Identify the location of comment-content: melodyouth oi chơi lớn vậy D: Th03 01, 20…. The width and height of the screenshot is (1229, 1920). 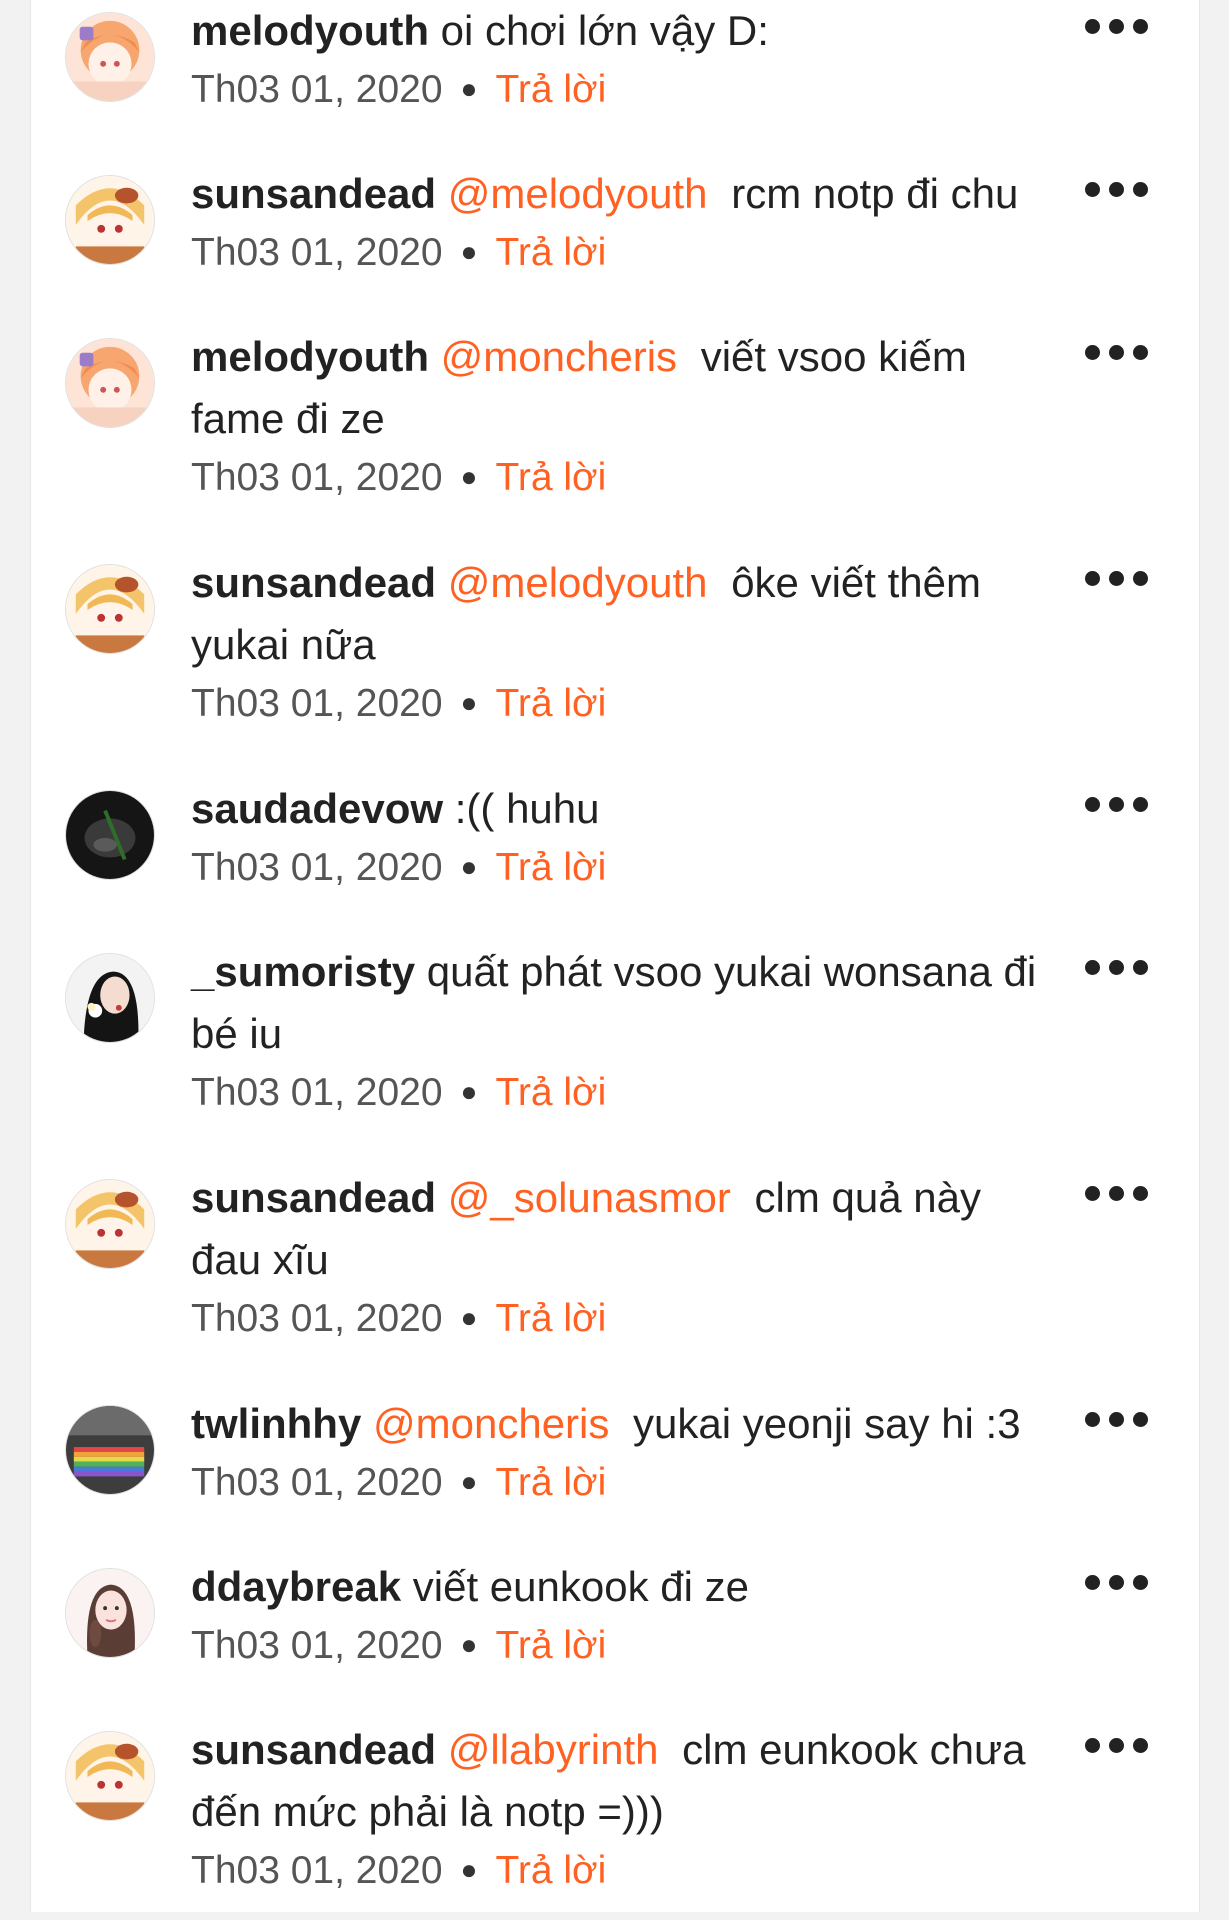
(621, 57).